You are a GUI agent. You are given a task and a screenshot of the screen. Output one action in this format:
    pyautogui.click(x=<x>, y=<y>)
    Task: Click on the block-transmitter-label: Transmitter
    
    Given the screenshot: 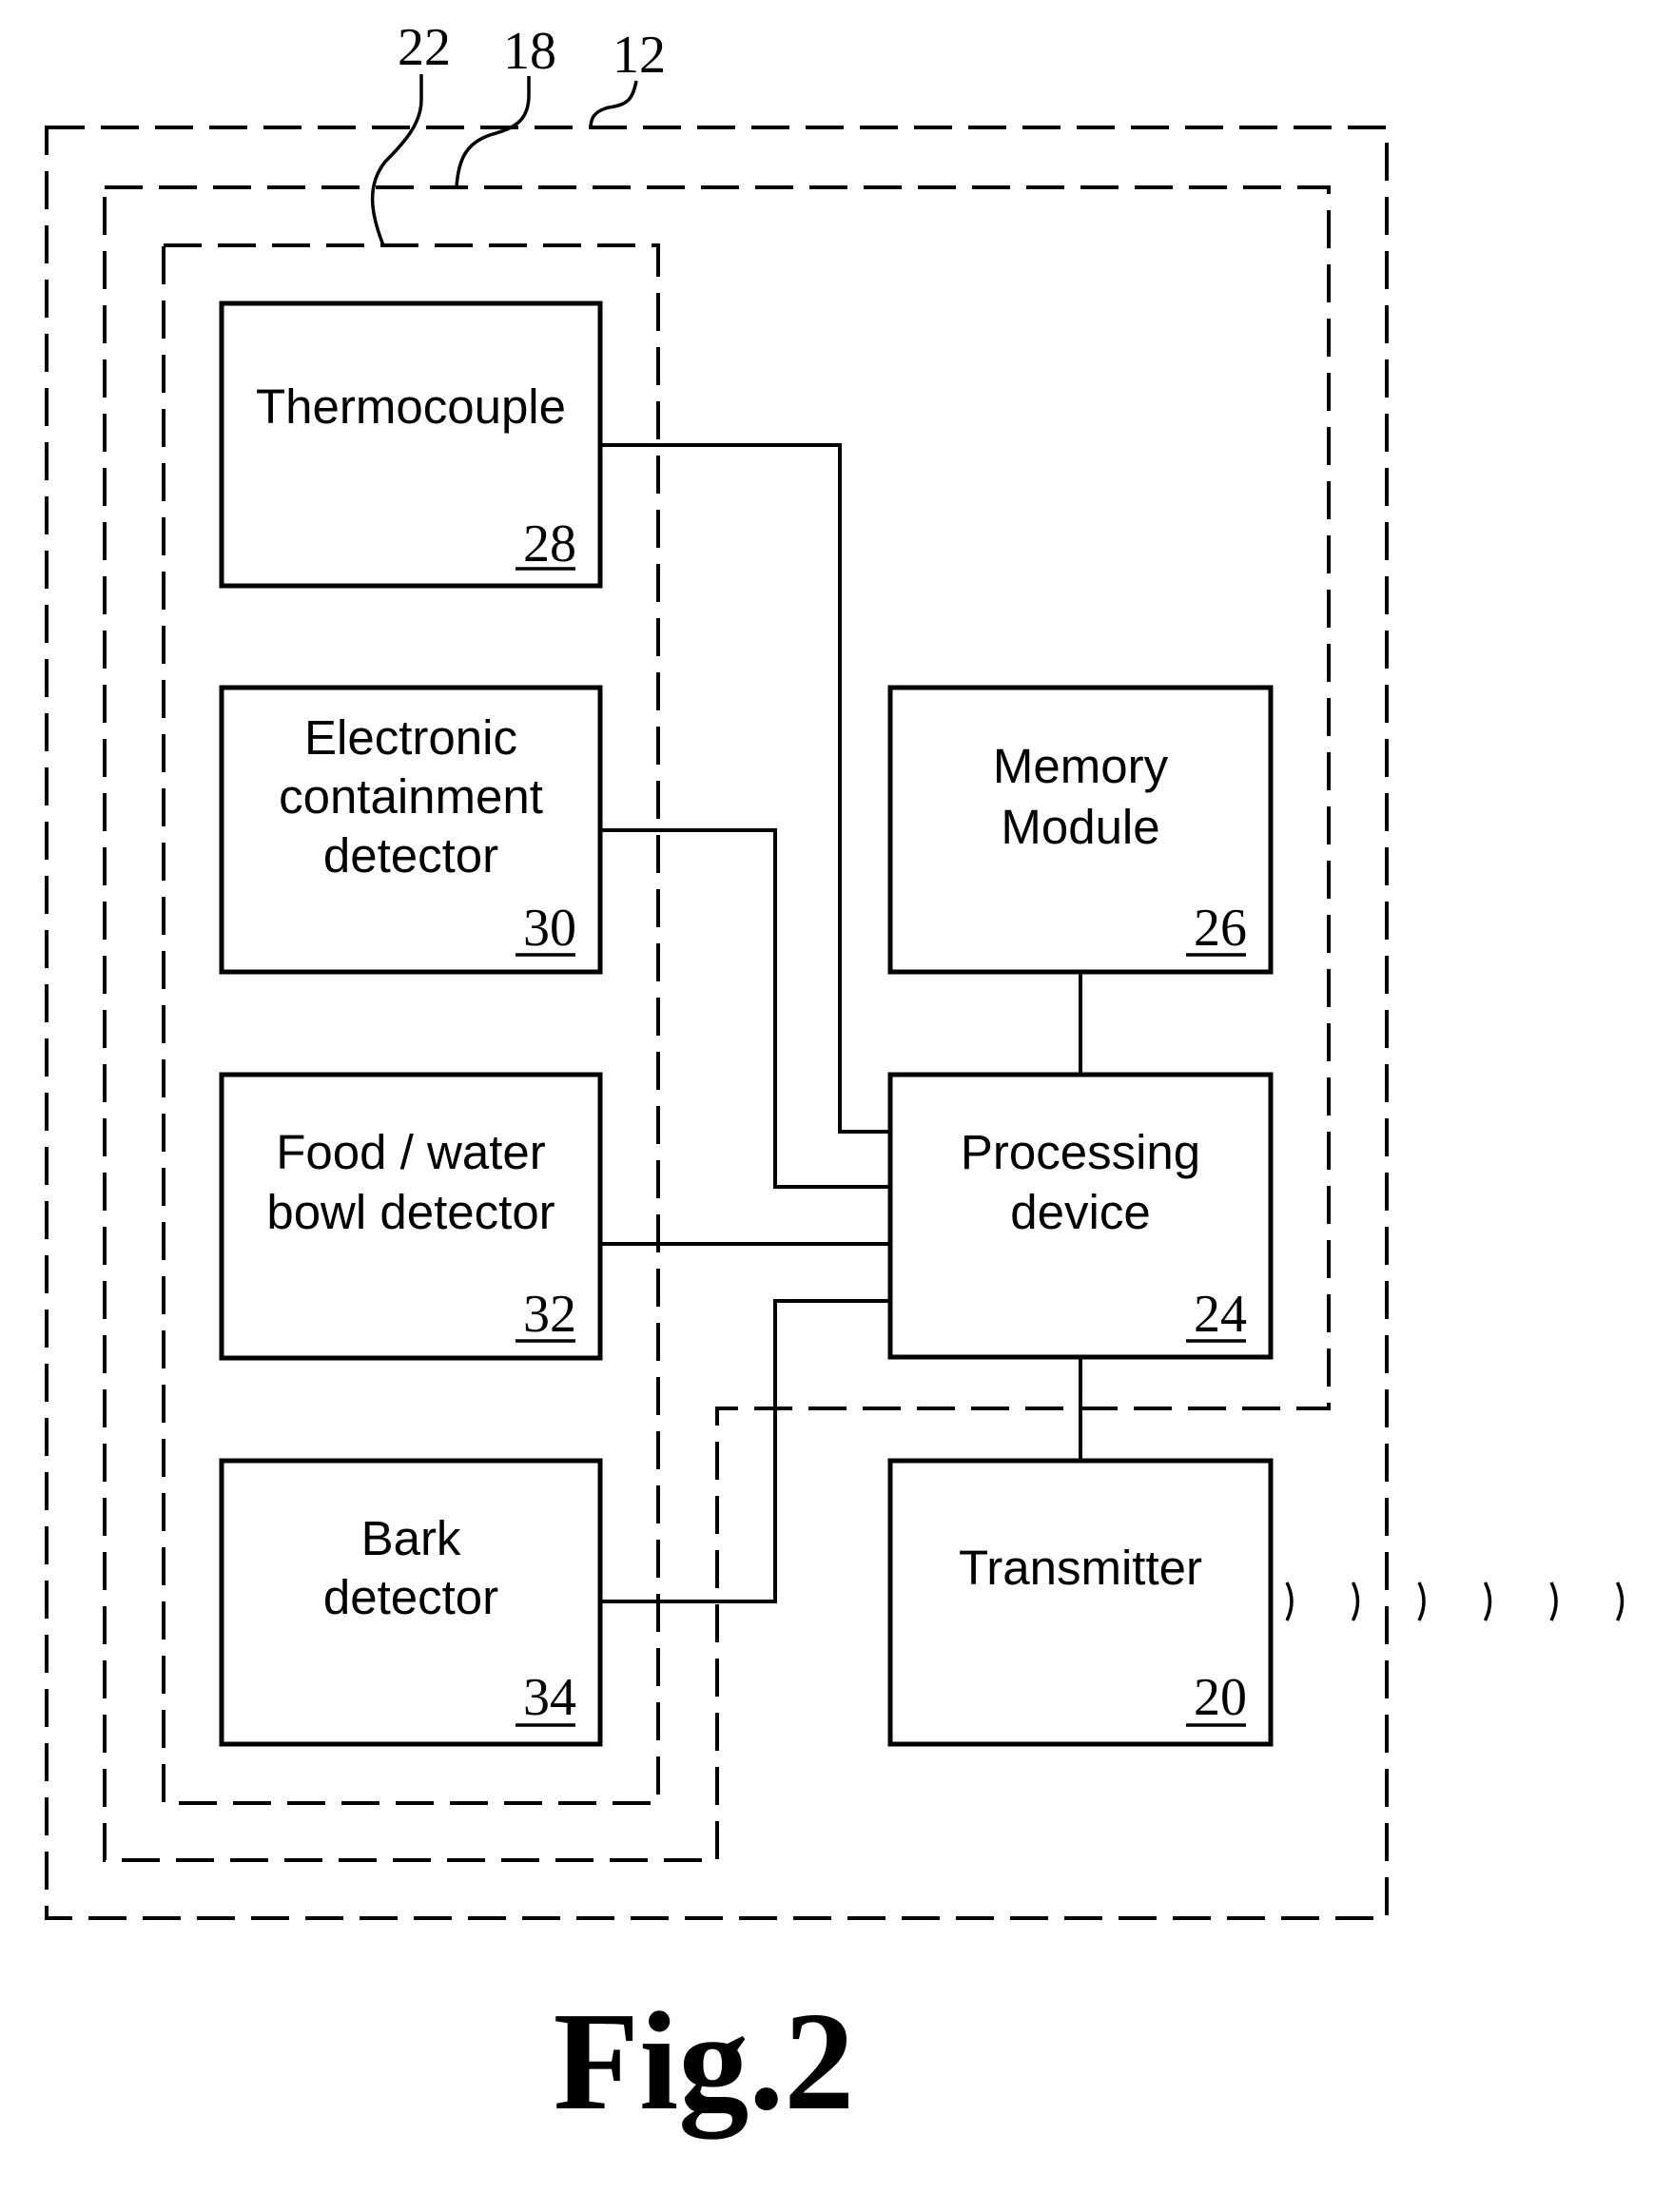 What is the action you would take?
    pyautogui.click(x=1080, y=1568)
    